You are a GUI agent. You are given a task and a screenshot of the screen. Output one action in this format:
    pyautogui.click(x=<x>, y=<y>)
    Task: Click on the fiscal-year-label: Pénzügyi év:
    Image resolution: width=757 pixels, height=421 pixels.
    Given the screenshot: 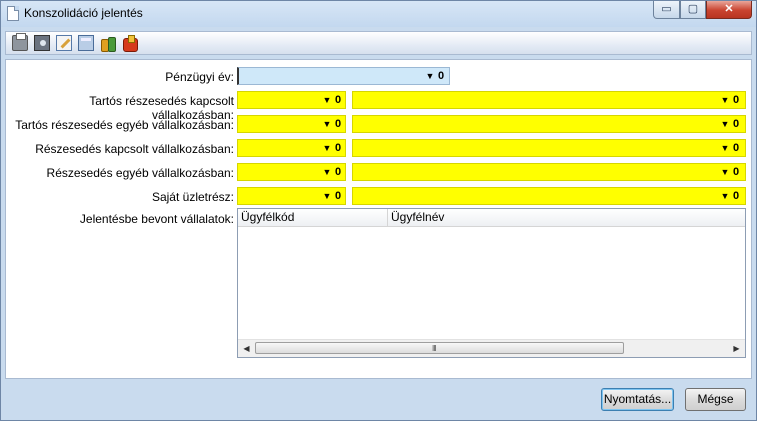 What is the action you would take?
    pyautogui.click(x=199, y=77)
    